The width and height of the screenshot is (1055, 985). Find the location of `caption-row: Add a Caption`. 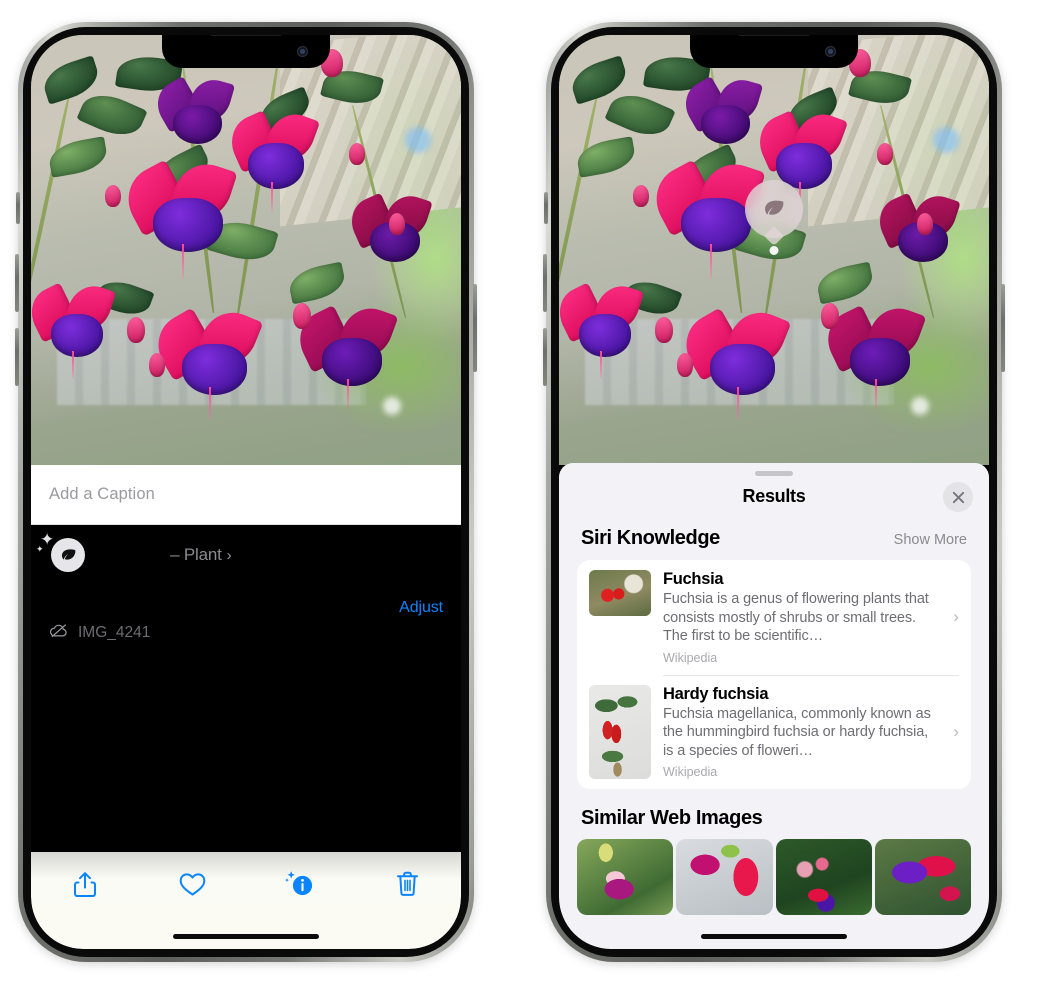

caption-row: Add a Caption is located at coordinates (246, 495).